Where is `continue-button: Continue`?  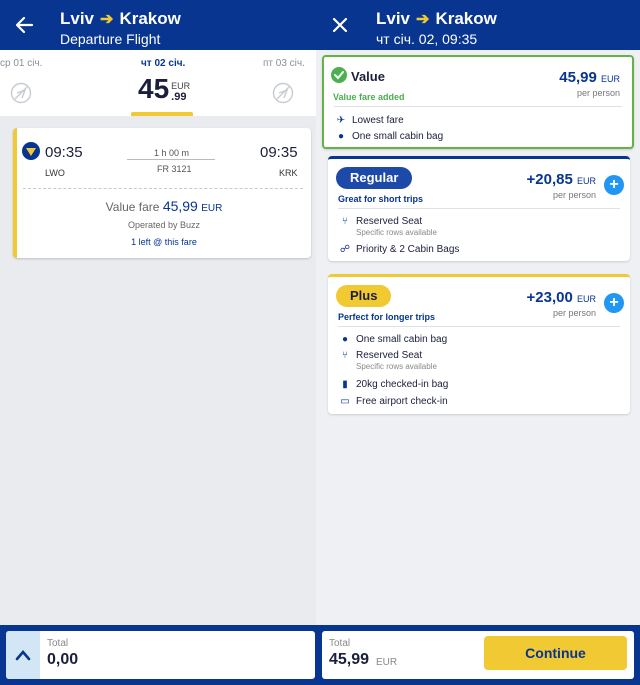 continue-button: Continue is located at coordinates (555, 653).